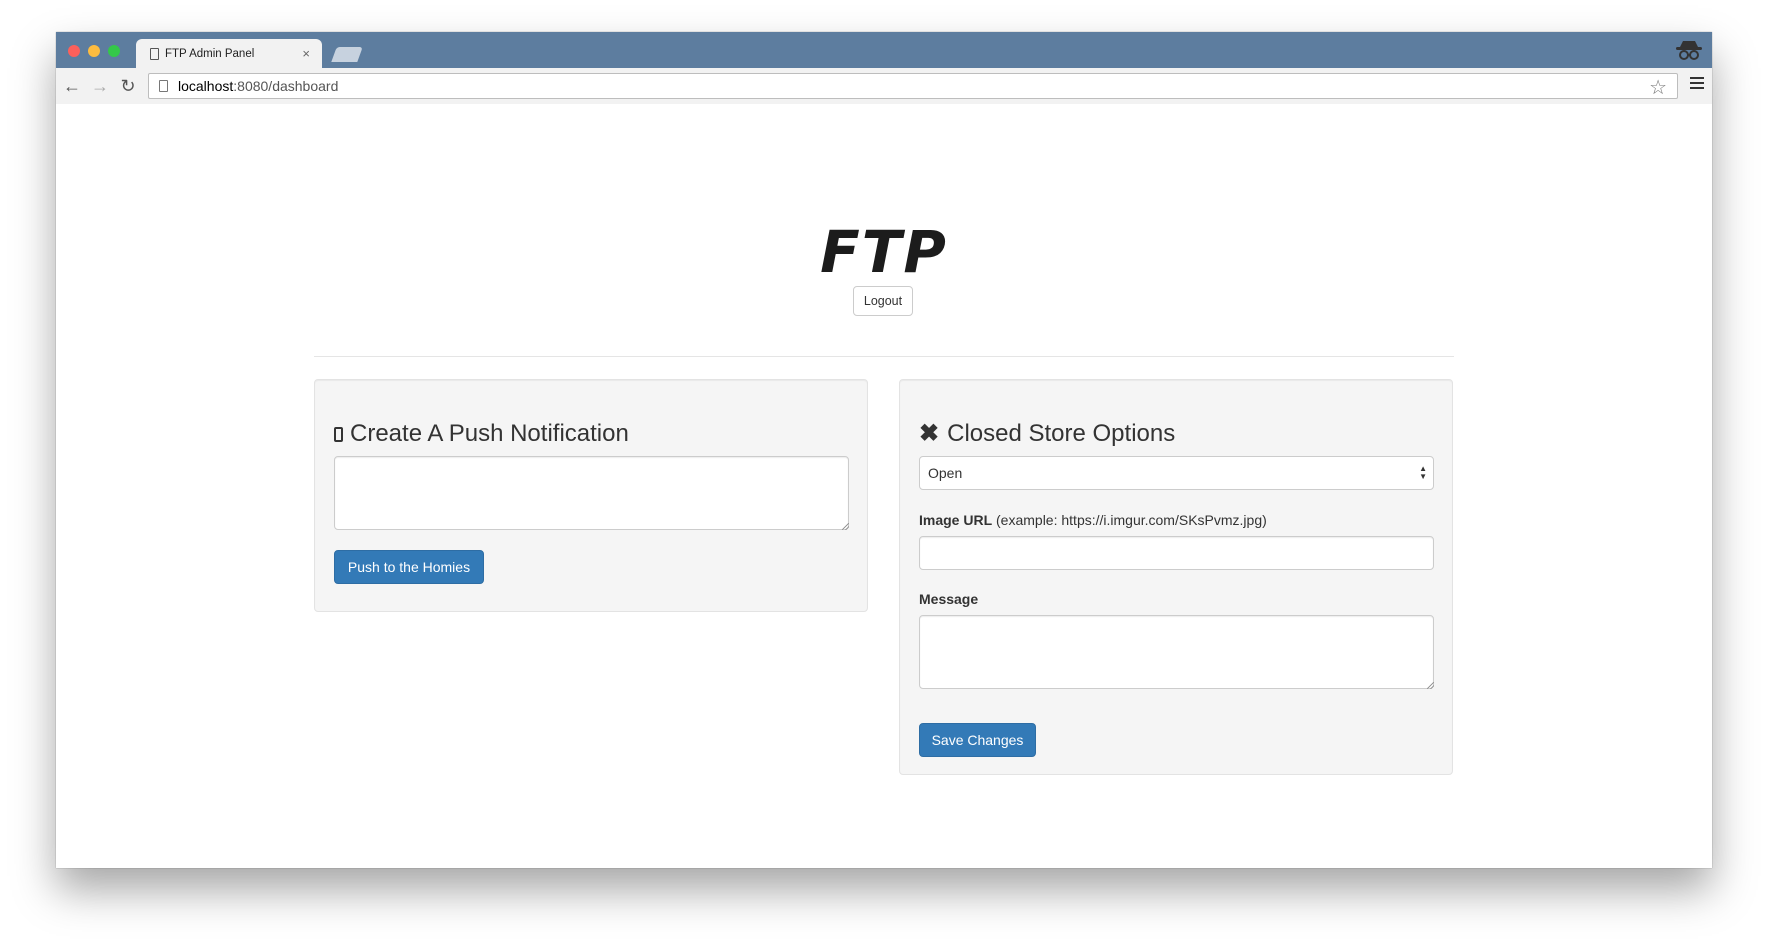  What do you see at coordinates (1689, 50) in the screenshot?
I see `incognito-icon` at bounding box center [1689, 50].